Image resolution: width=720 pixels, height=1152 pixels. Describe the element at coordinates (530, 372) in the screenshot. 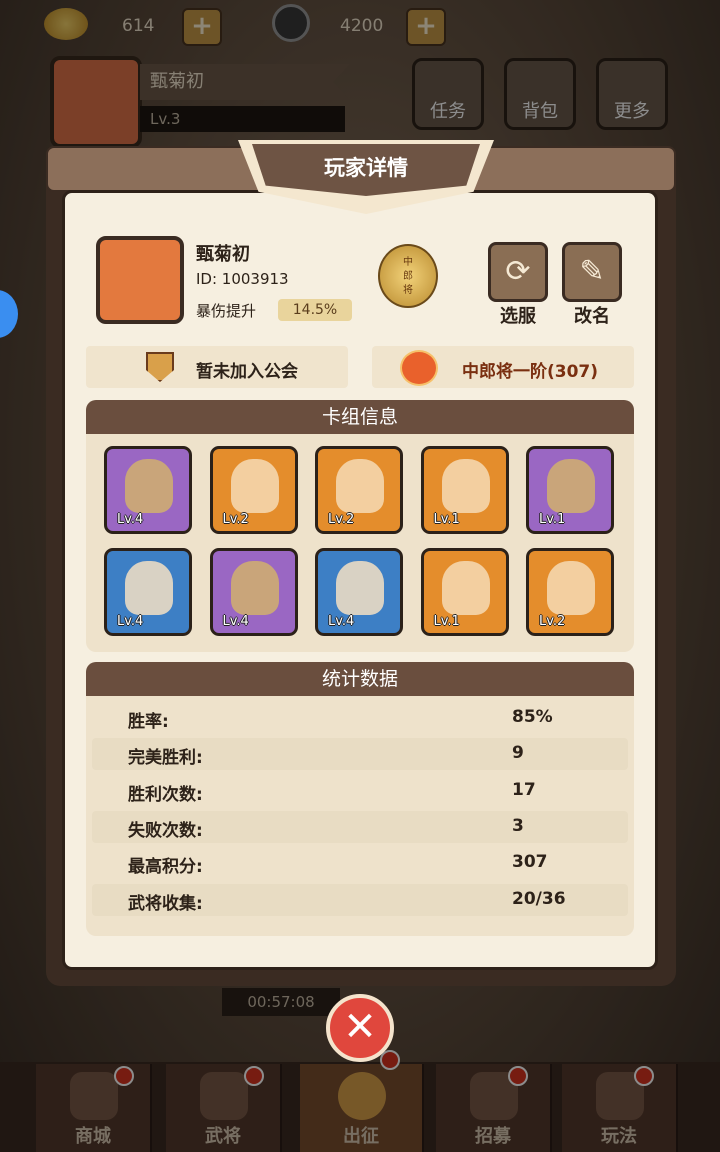

I see `rank-text: 中郎将一阶(307)` at that location.